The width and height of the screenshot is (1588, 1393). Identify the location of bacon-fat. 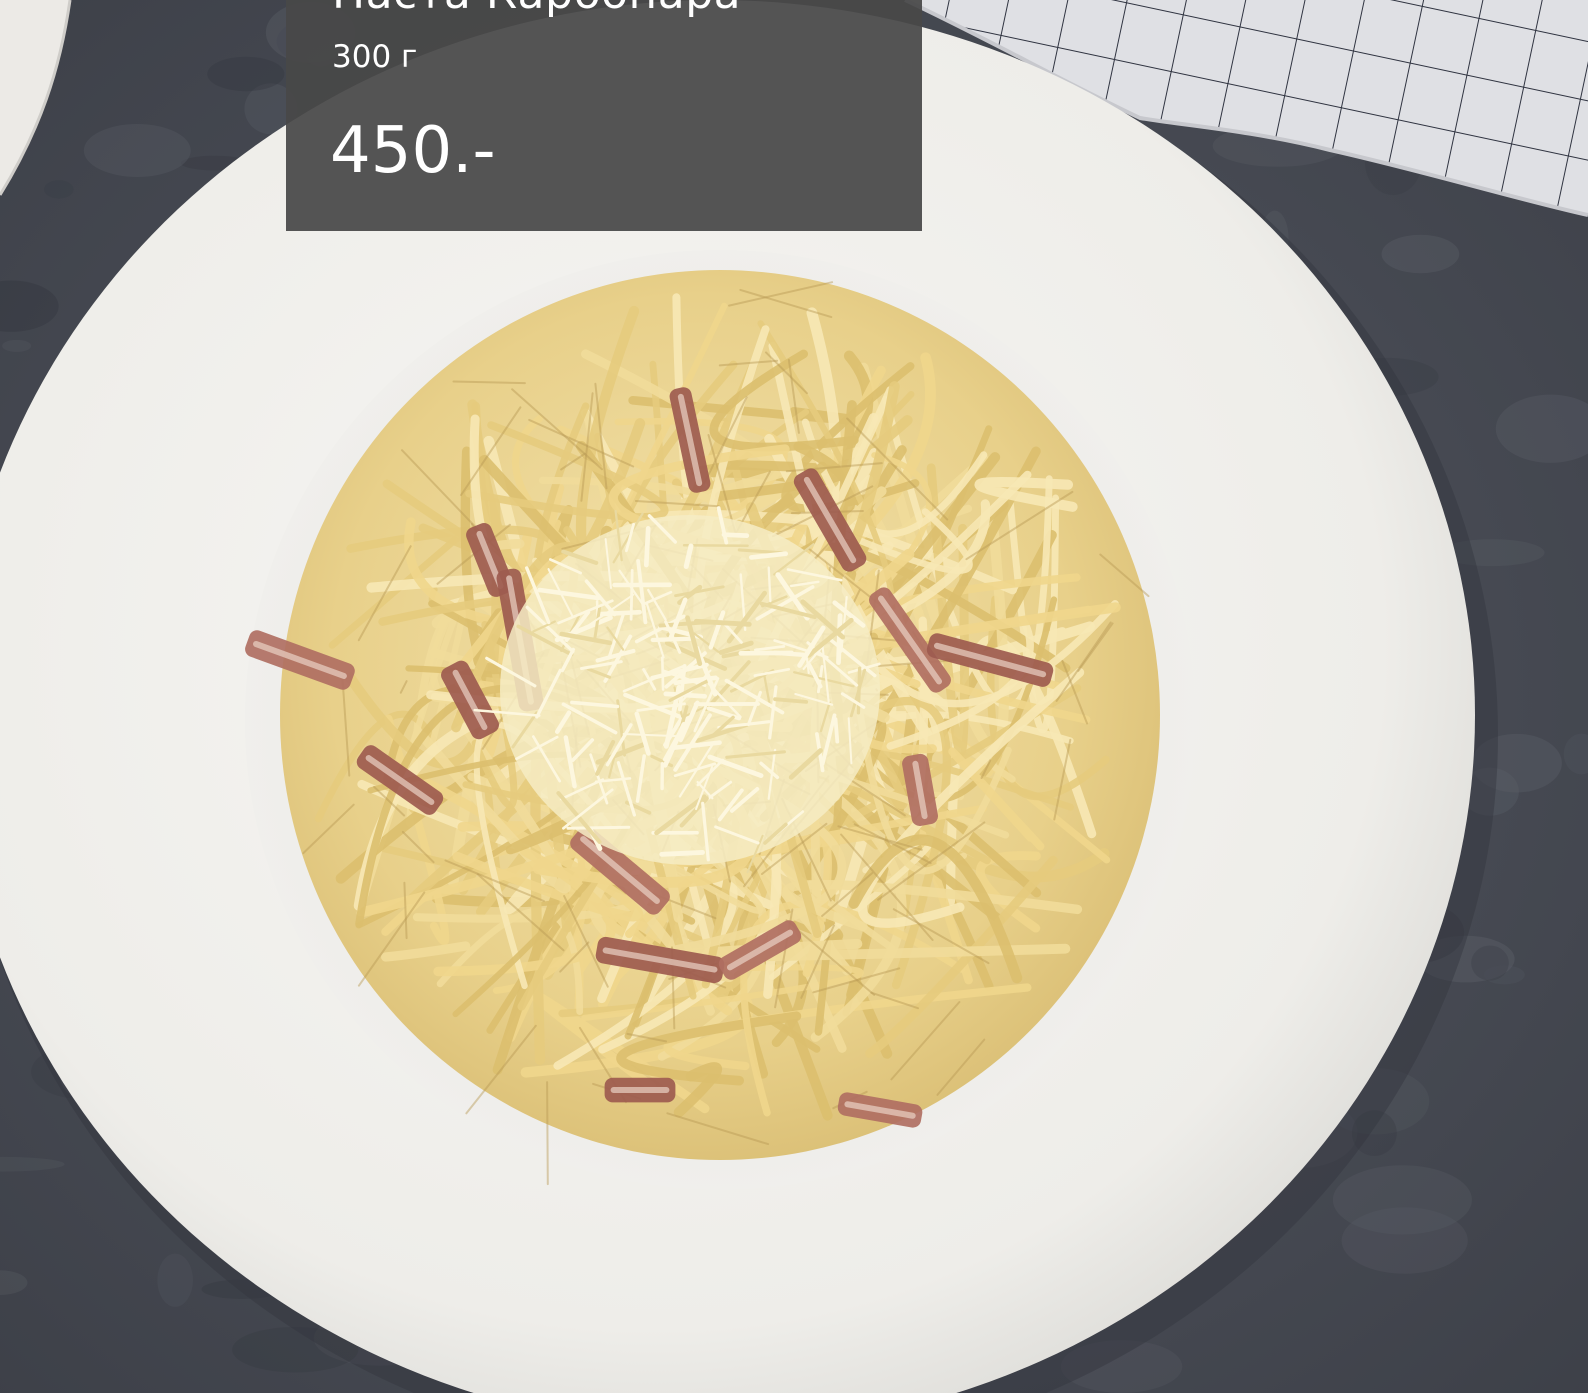
(640, 1090).